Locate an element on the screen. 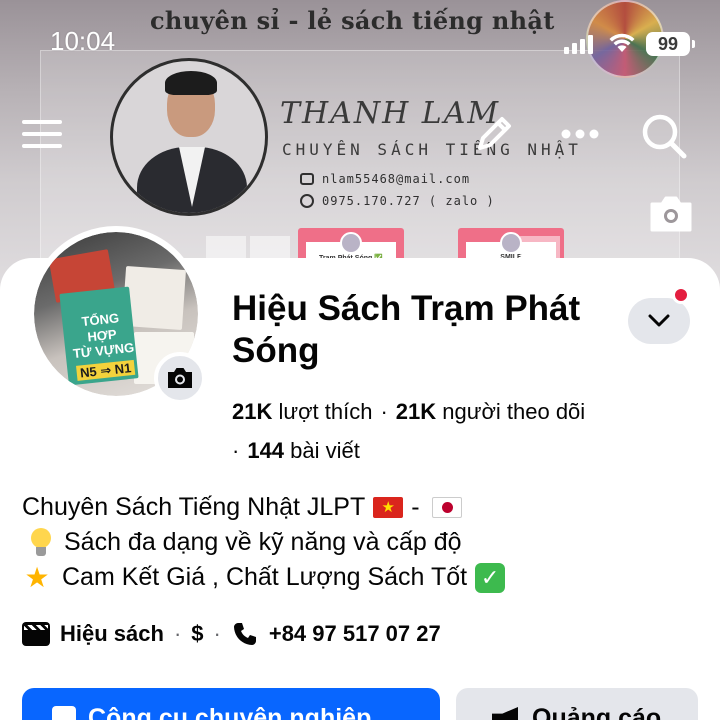 The height and width of the screenshot is (720, 720). avatar-camera-button is located at coordinates (180, 378).